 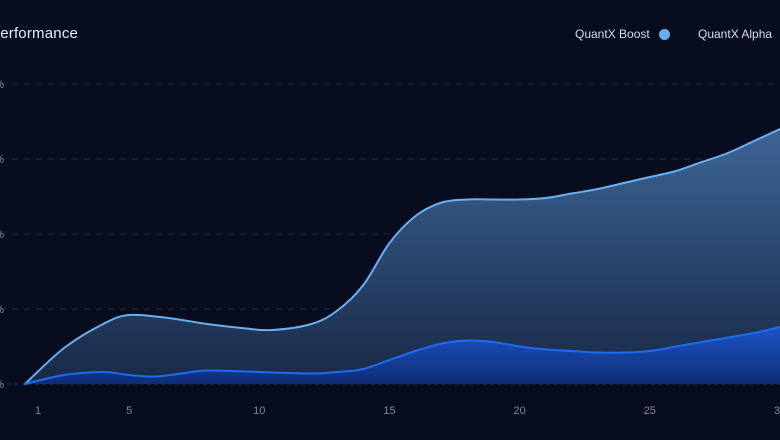 What do you see at coordinates (38, 411) in the screenshot?
I see `x-tick-label: 1` at bounding box center [38, 411].